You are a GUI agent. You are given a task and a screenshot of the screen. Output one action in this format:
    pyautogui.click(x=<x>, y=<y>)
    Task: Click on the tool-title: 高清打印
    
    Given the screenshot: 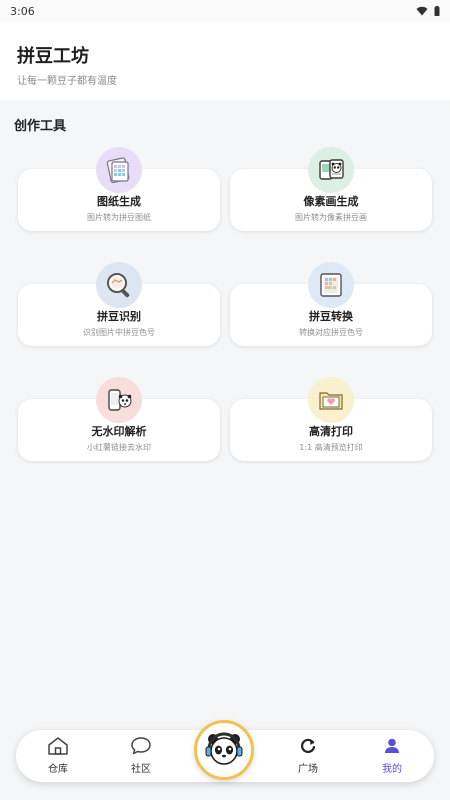 What is the action you would take?
    pyautogui.click(x=331, y=431)
    